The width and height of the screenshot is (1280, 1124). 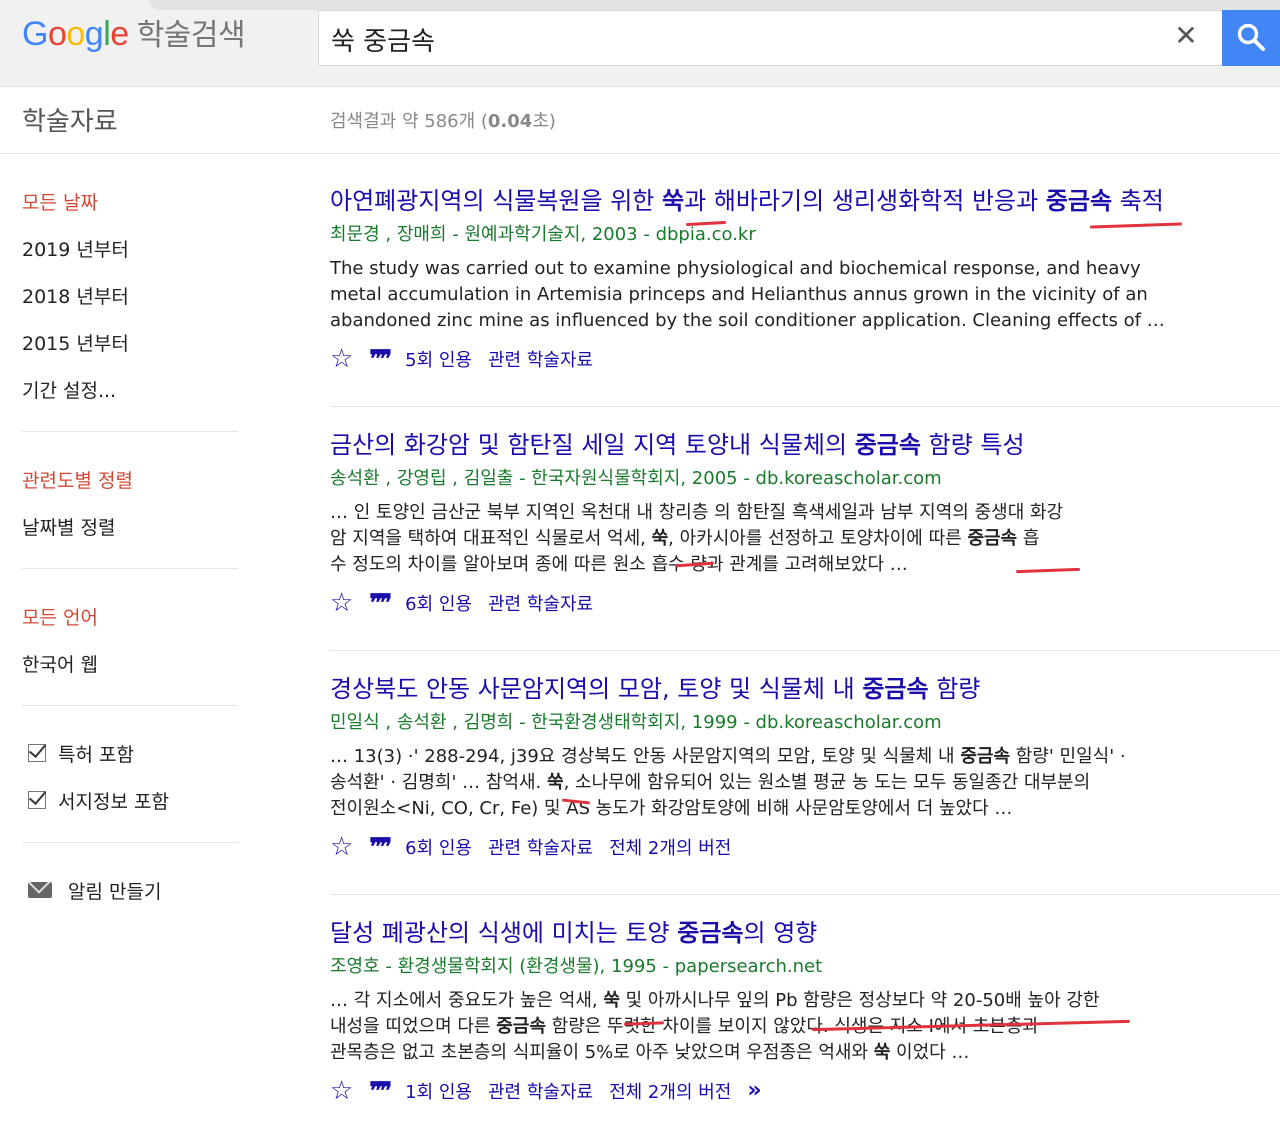 What do you see at coordinates (113, 800) in the screenshot?
I see `include-citations-label: 서지정보 포함` at bounding box center [113, 800].